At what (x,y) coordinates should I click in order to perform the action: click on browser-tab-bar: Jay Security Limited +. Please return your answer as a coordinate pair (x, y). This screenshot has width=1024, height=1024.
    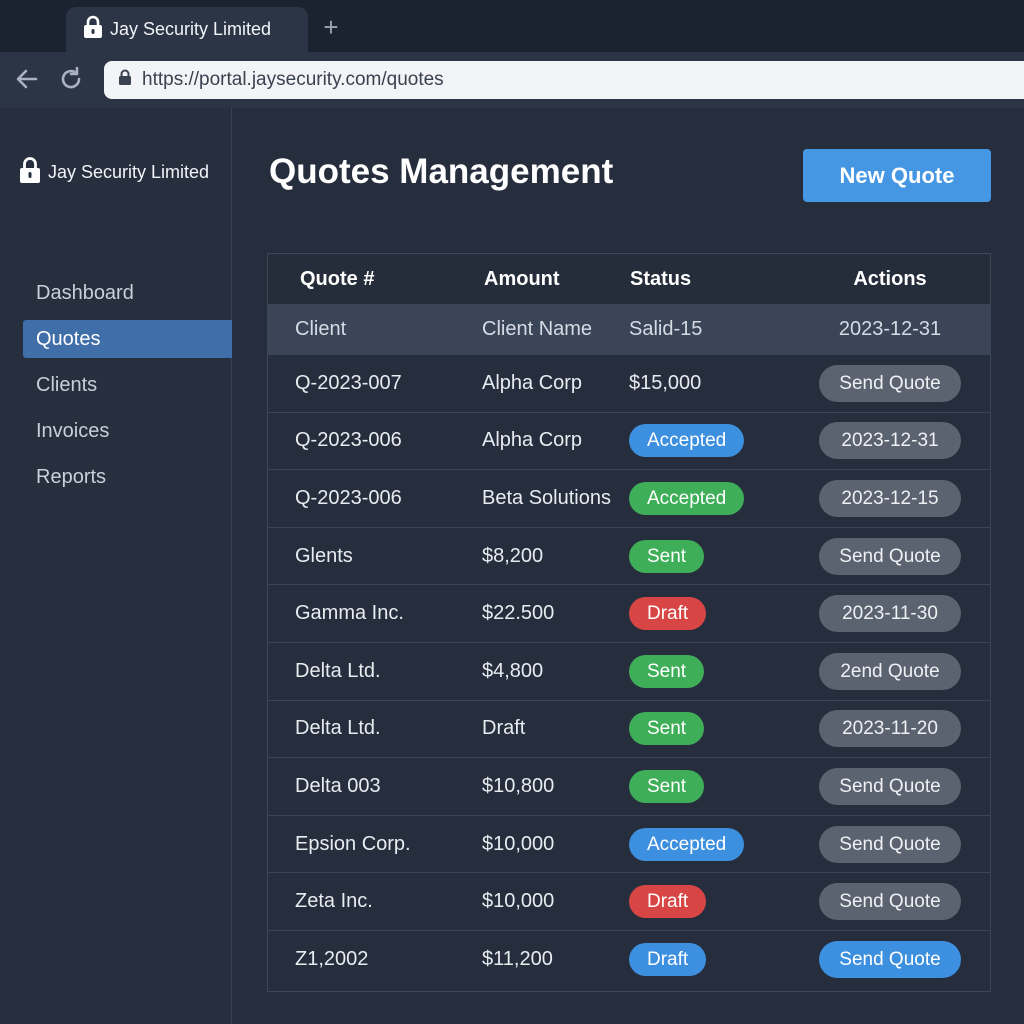
    Looking at the image, I should click on (512, 26).